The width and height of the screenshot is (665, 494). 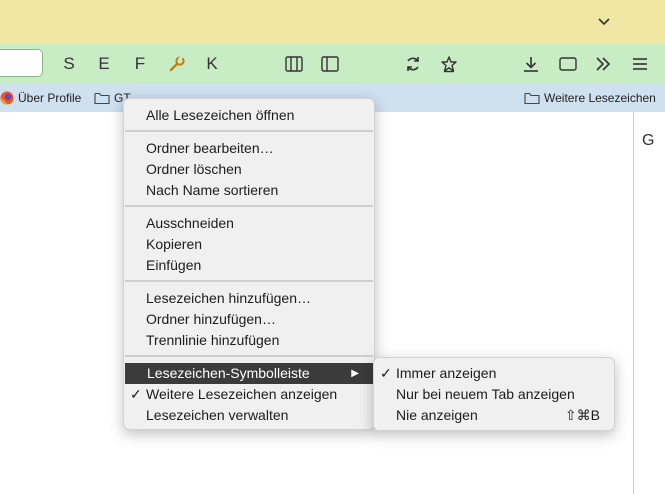 I want to click on sidebar-letter: G, so click(x=648, y=140).